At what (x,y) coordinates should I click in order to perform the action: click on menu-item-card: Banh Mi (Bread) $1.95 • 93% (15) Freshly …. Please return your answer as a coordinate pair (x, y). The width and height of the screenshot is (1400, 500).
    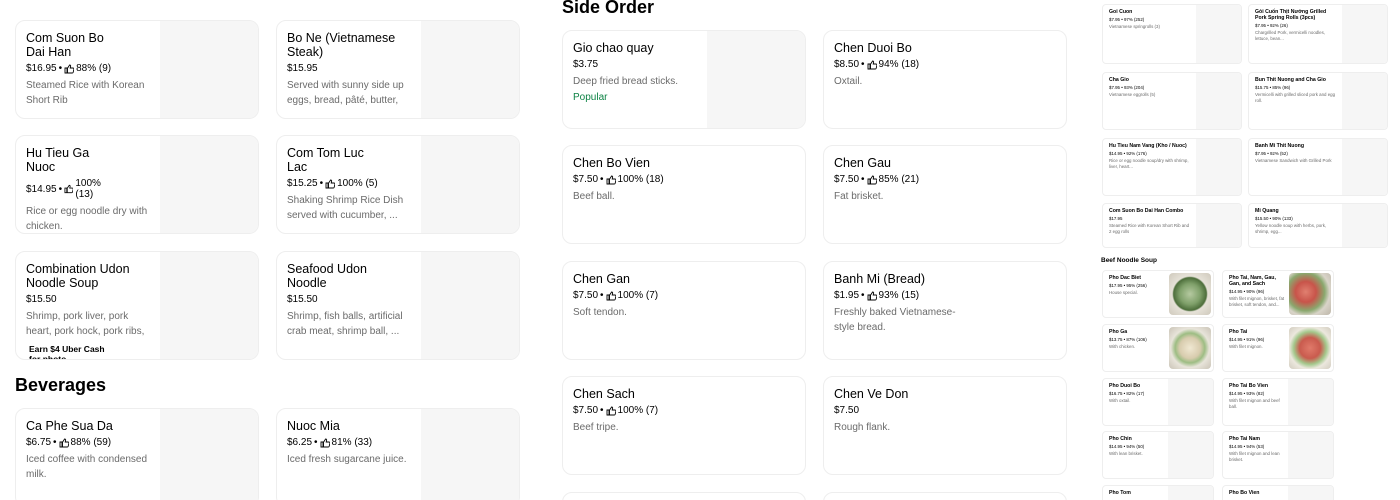
    Looking at the image, I should click on (945, 310).